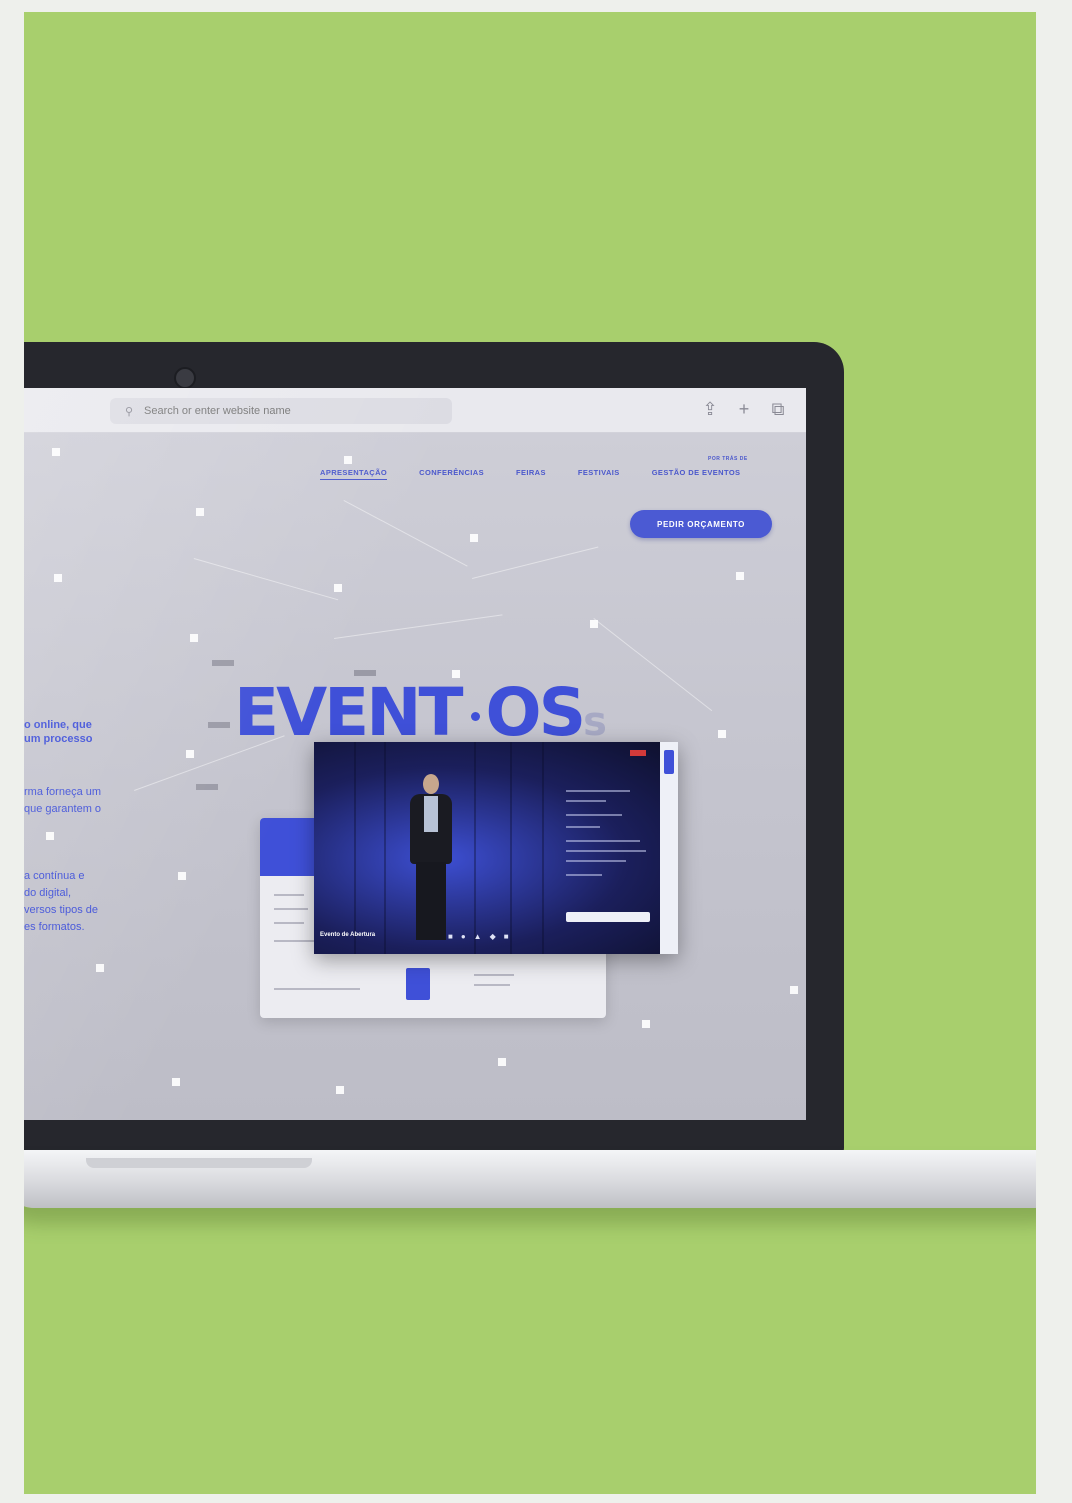  What do you see at coordinates (669, 848) in the screenshot?
I see `preview-sidebar` at bounding box center [669, 848].